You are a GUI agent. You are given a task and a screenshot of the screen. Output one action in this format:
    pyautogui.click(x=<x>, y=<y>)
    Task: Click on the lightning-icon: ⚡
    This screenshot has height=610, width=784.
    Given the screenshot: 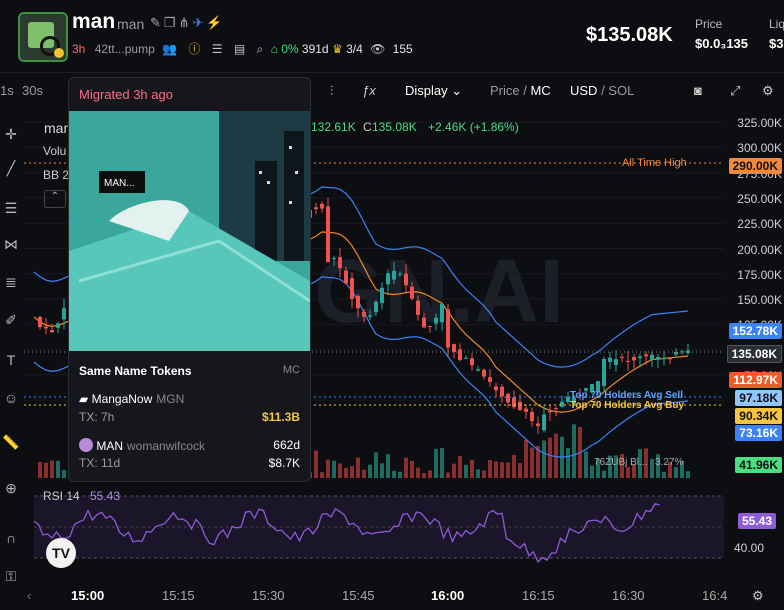 What is the action you would take?
    pyautogui.click(x=215, y=22)
    